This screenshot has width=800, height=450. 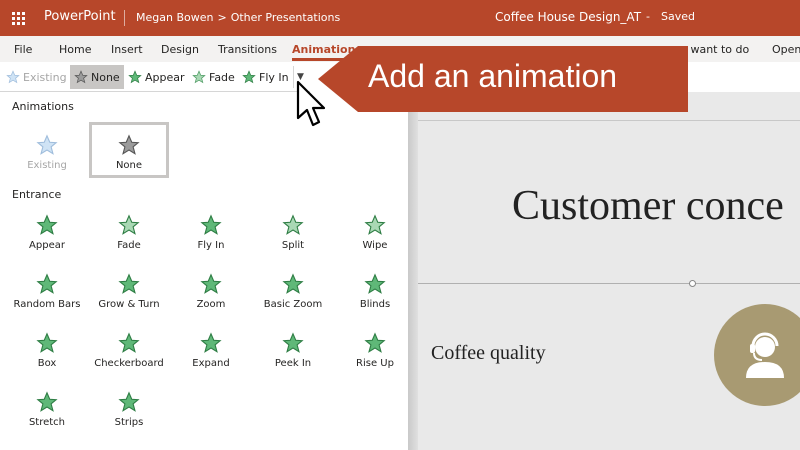 I want to click on mouse-pointer-icon, so click(x=311, y=103).